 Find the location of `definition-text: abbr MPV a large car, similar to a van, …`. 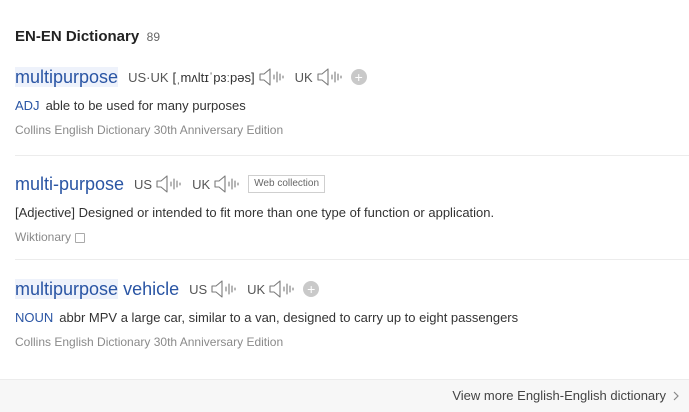

definition-text: abbr MPV a large car, similar to a van, … is located at coordinates (289, 317).